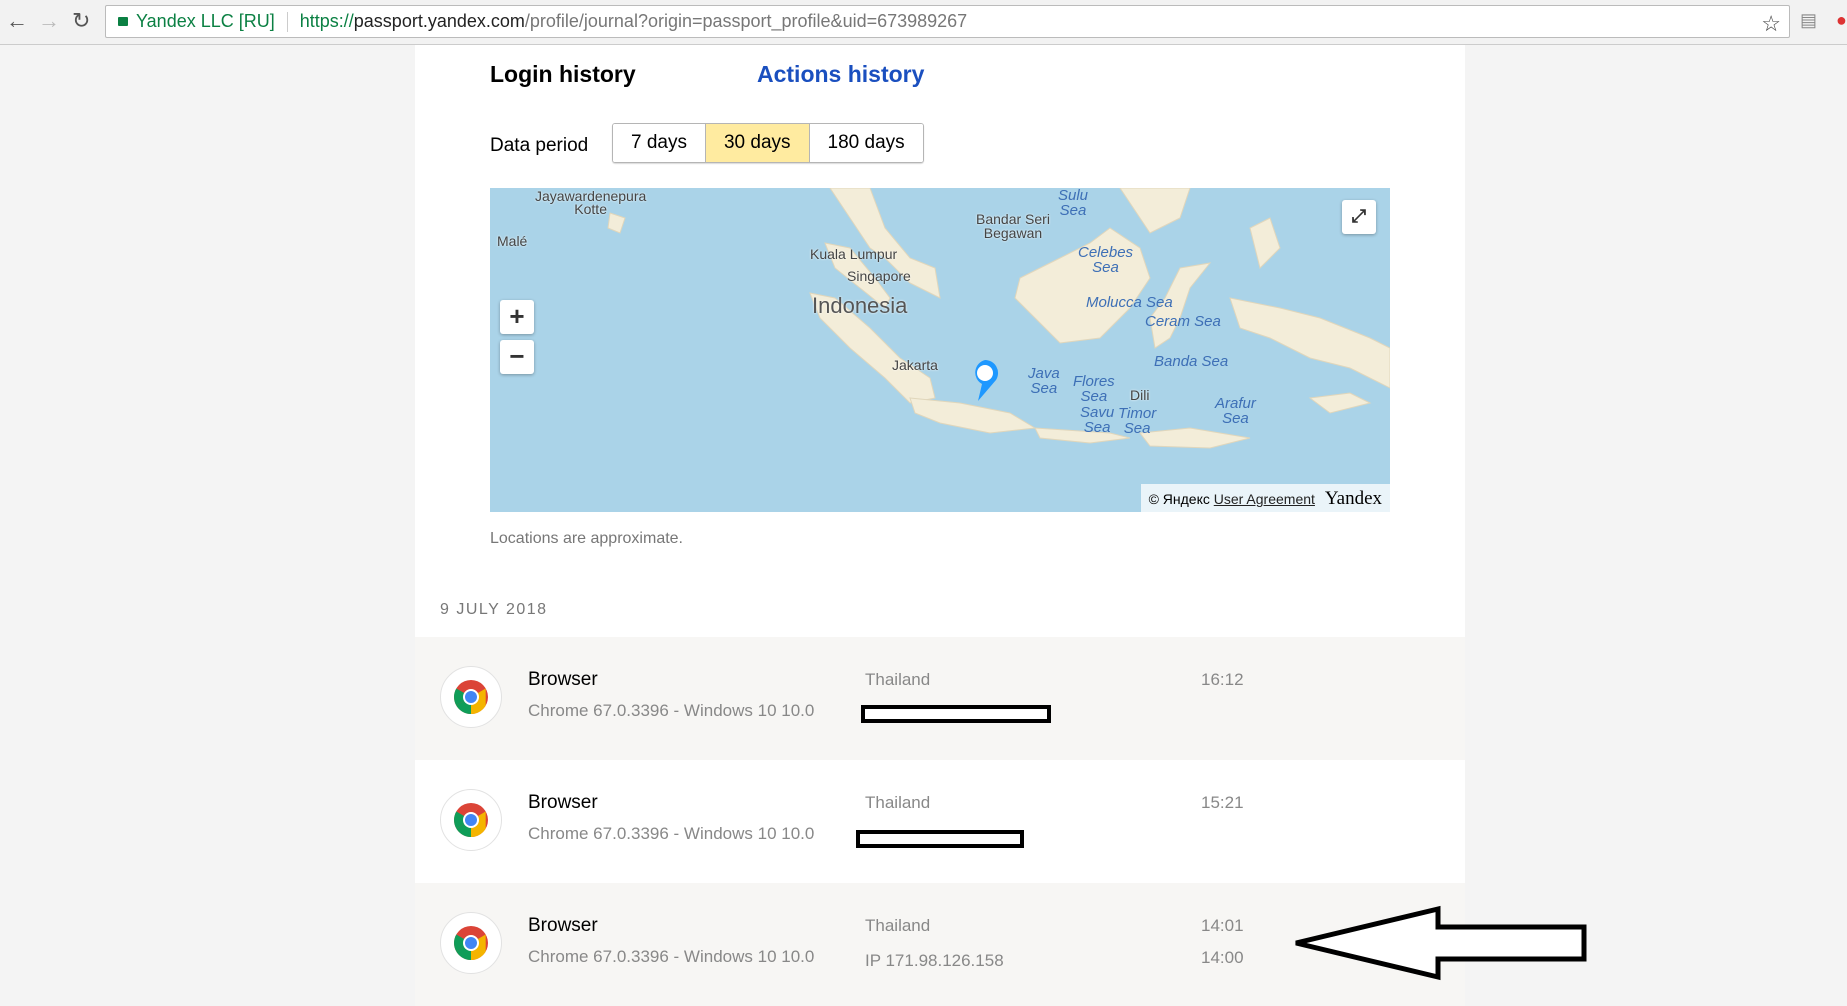 The image size is (1847, 1006). Describe the element at coordinates (998, 318) in the screenshot. I see `map-land` at that location.